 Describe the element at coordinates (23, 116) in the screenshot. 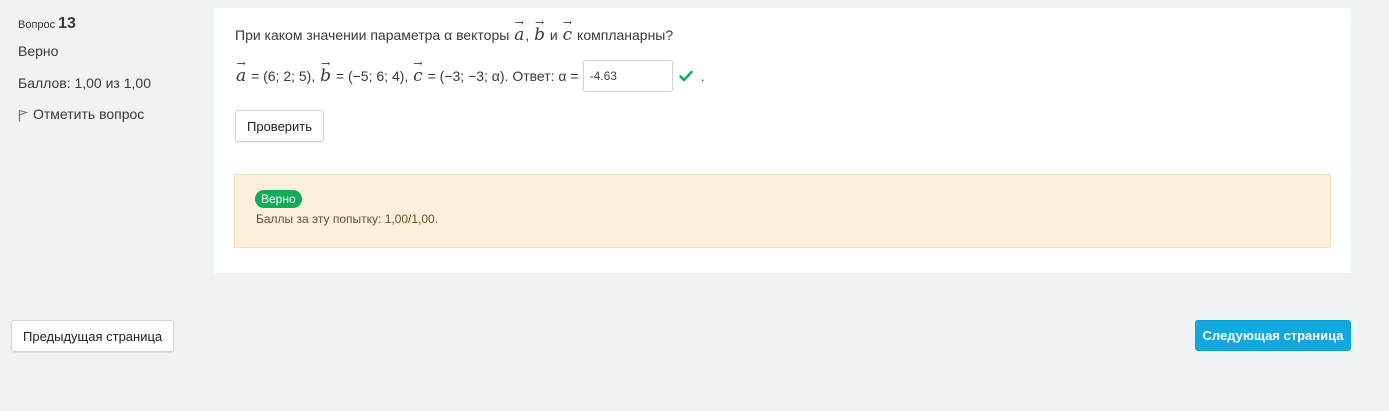

I see `flag-icon` at that location.